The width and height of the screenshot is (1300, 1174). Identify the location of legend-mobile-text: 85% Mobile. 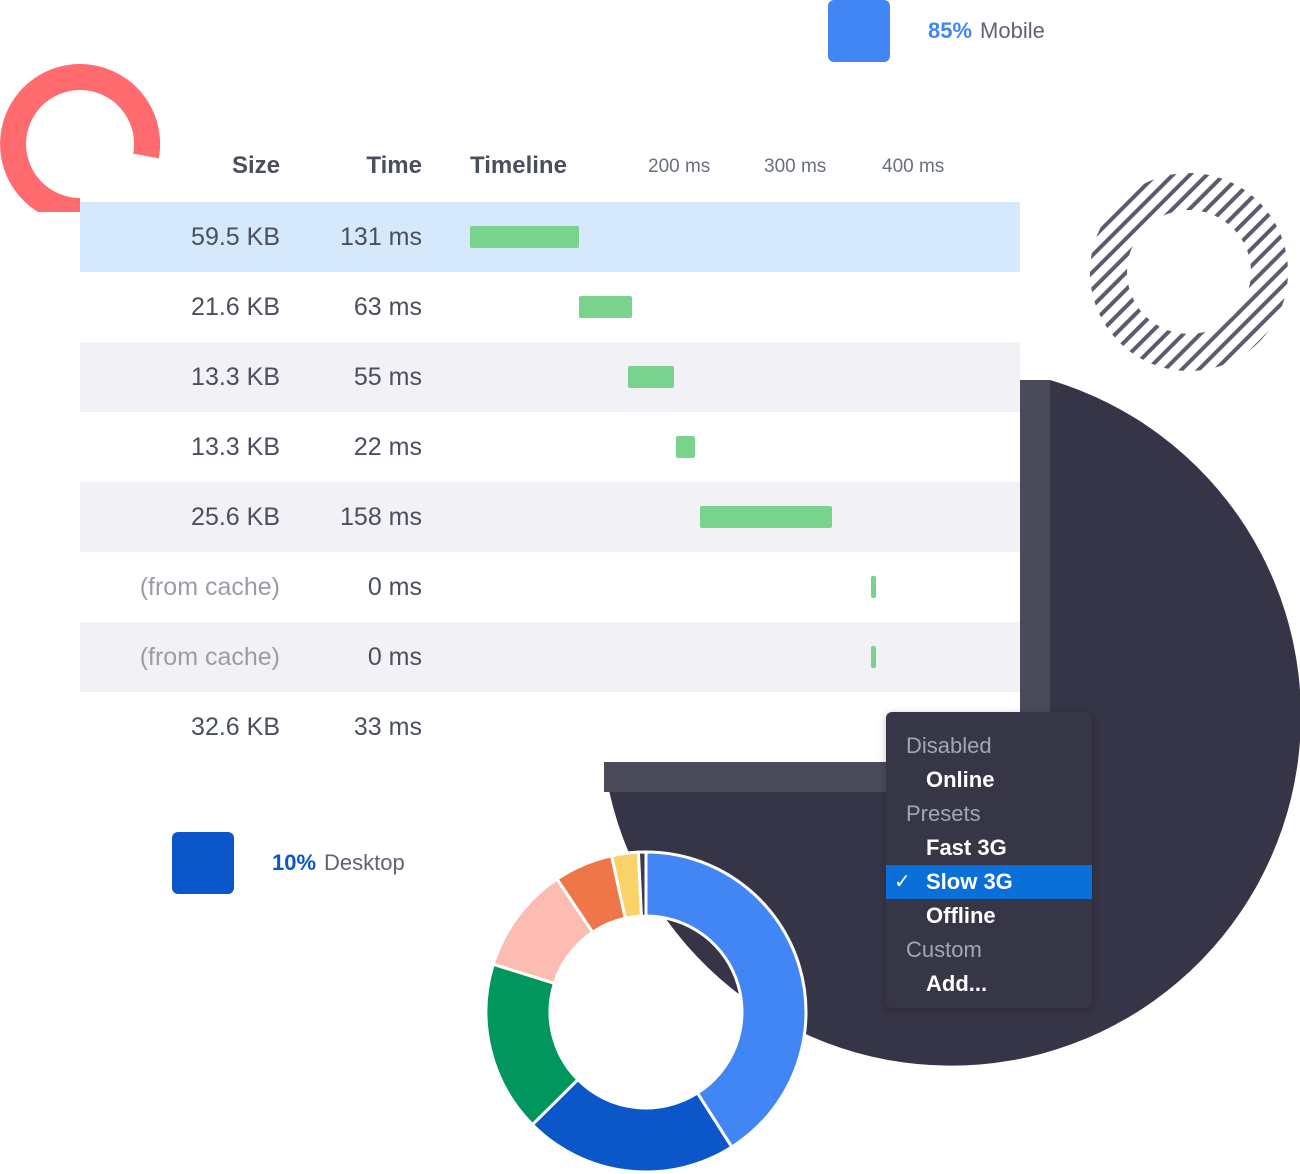
(986, 31).